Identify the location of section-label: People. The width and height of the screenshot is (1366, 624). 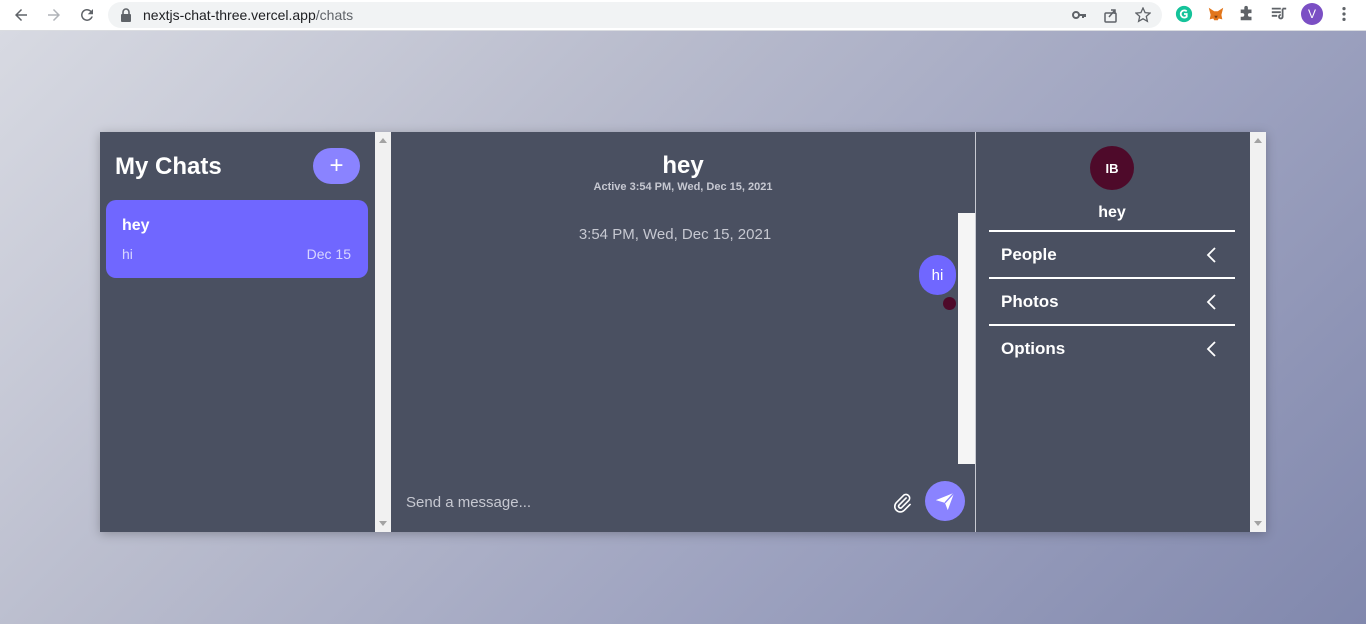
(1029, 254).